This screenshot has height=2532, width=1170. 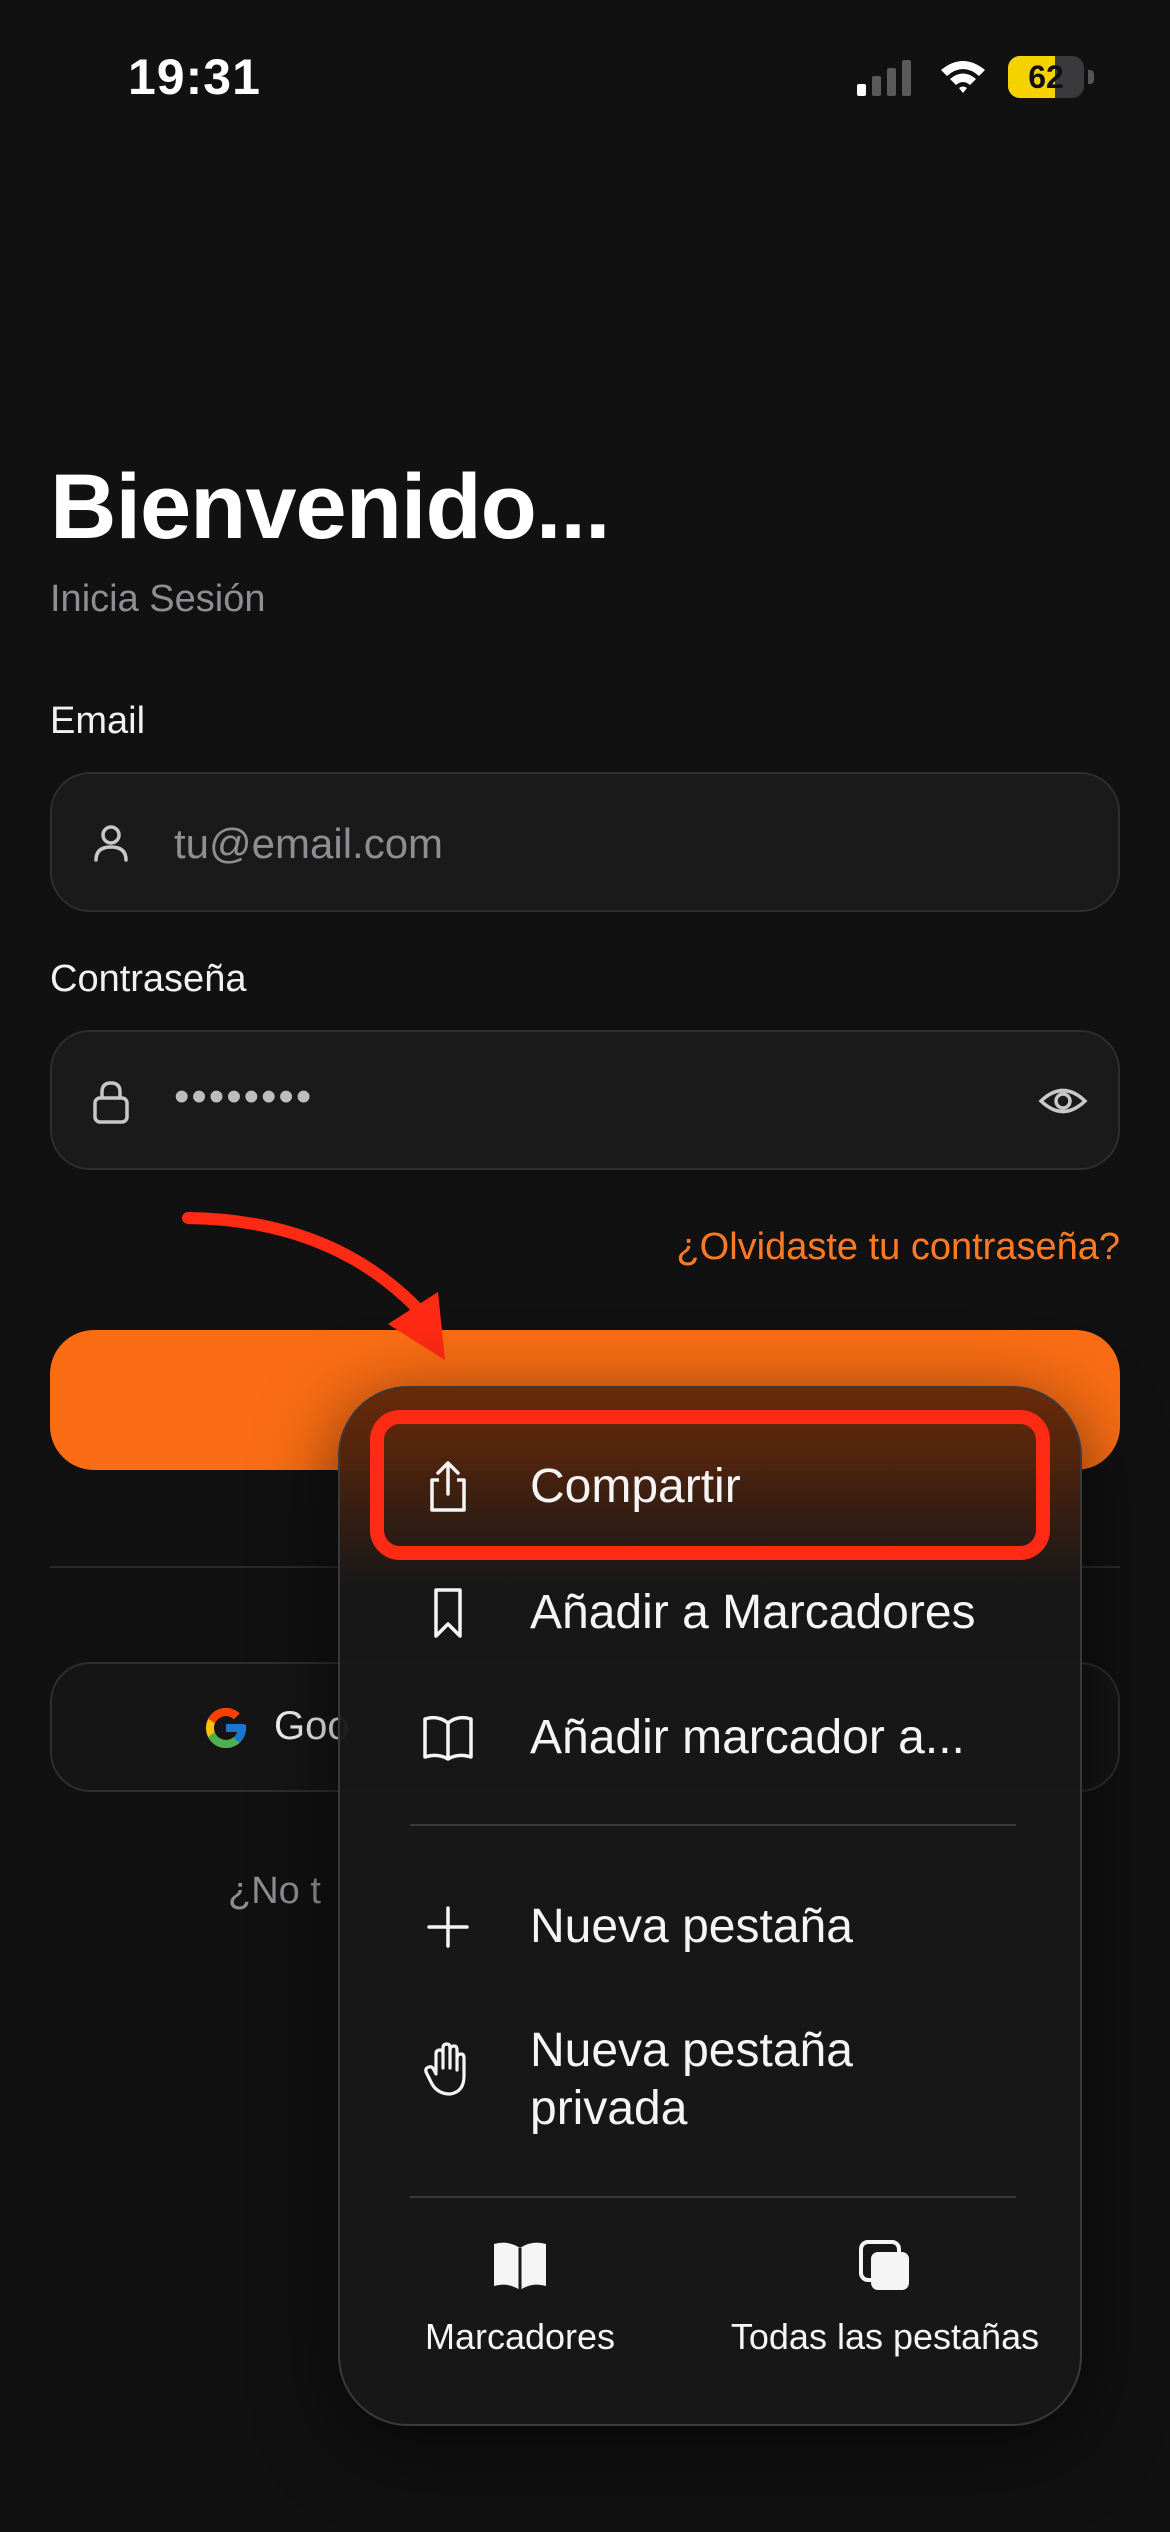 I want to click on book-open-icon, so click(x=448, y=1738).